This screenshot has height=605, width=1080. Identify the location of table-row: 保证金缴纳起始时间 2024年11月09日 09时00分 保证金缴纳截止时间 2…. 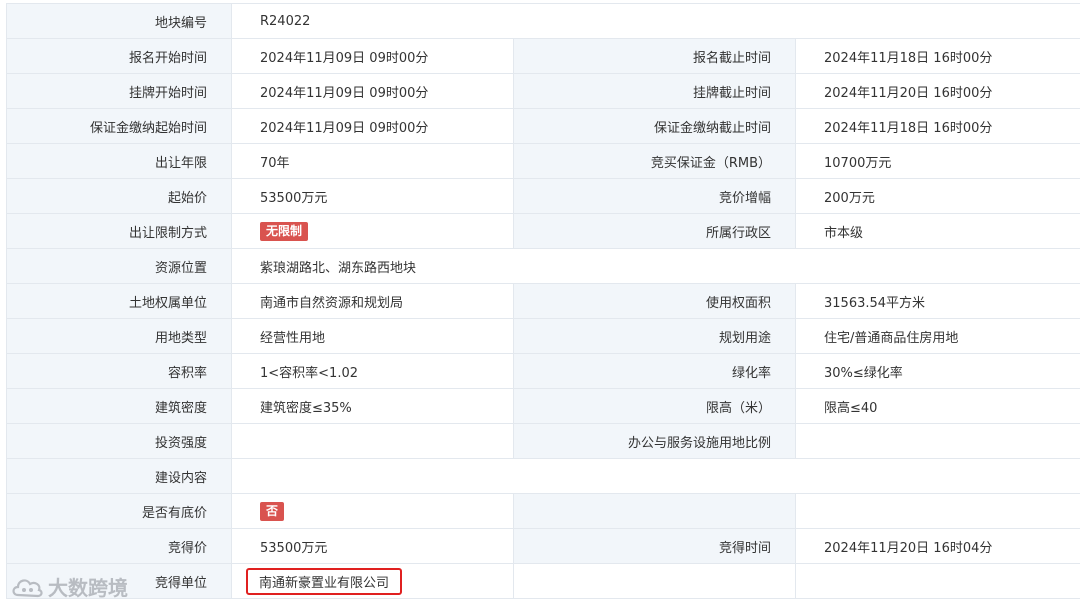
(543, 126).